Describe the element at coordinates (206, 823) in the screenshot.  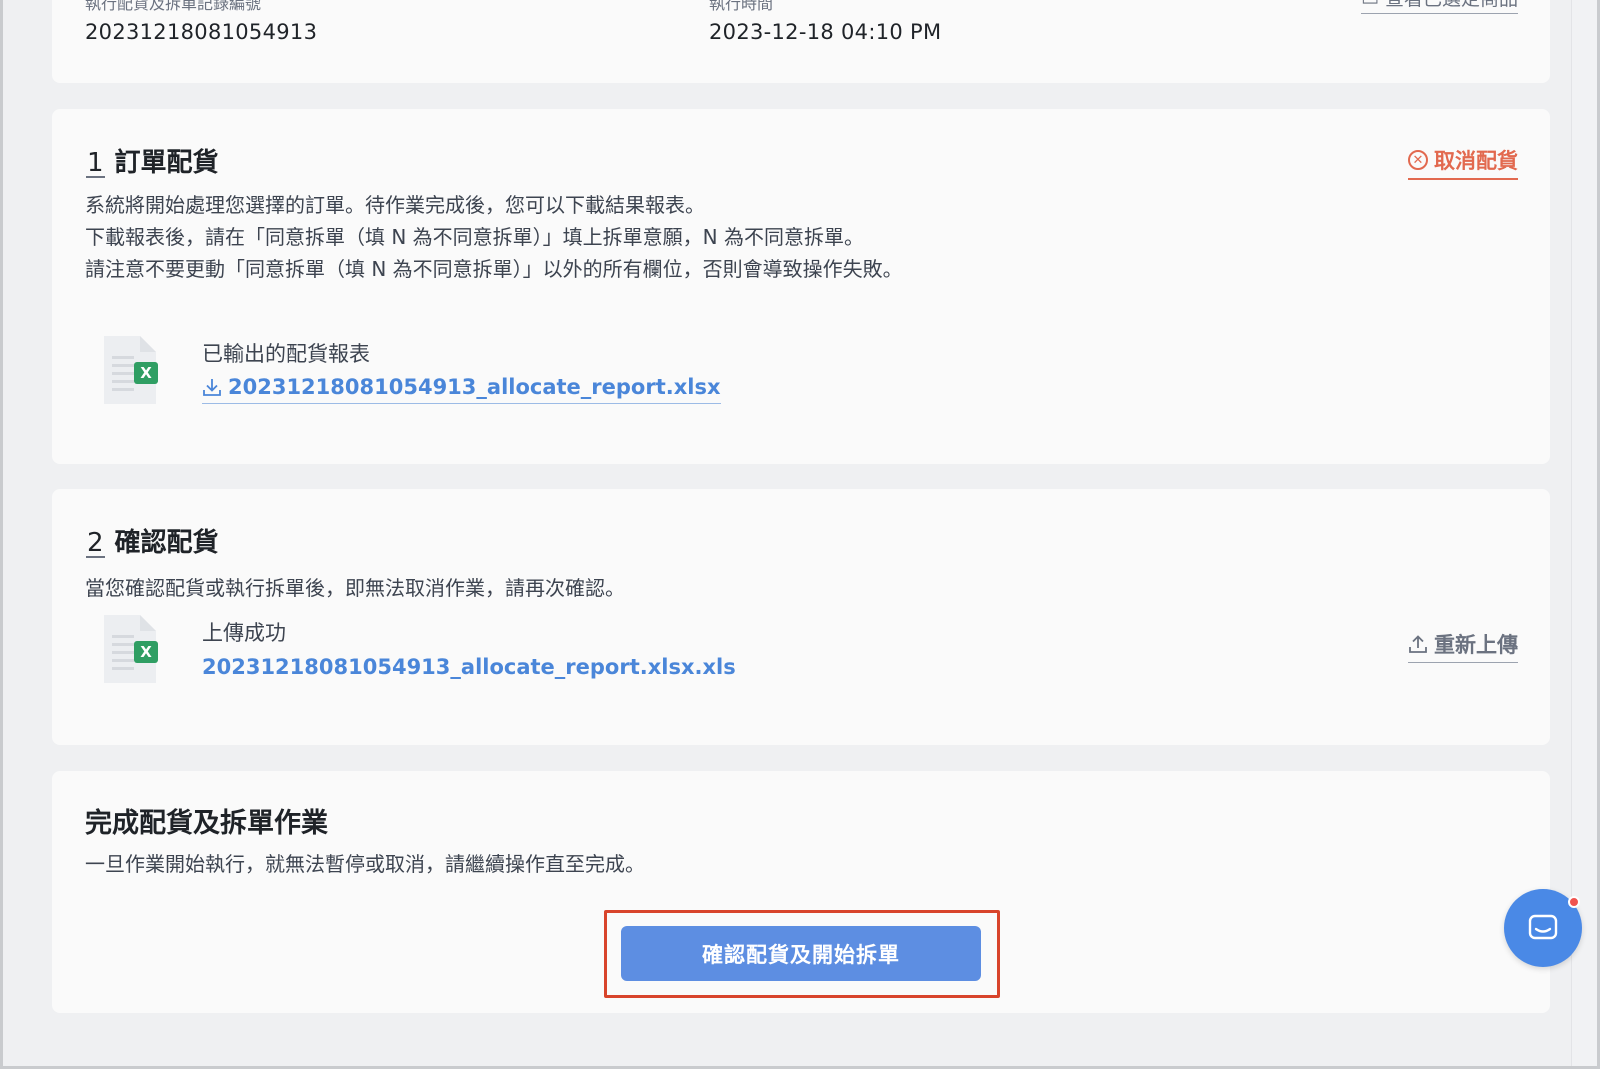
I see `complete-allocation-title: 完成配貨及拆單作業` at that location.